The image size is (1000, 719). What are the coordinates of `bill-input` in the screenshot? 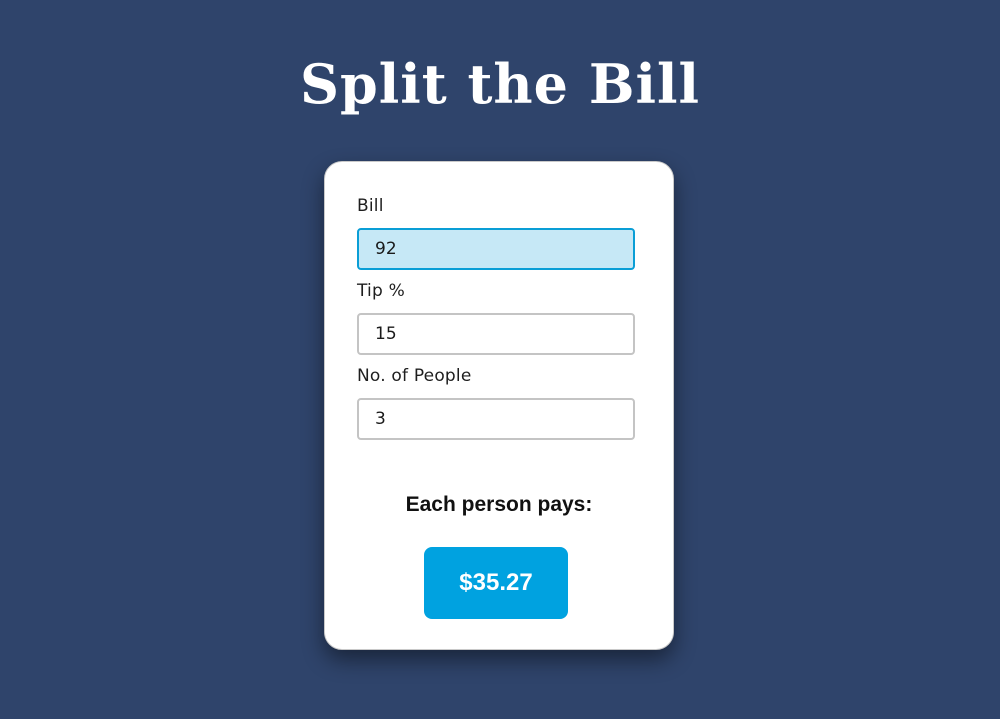 It's located at (496, 249).